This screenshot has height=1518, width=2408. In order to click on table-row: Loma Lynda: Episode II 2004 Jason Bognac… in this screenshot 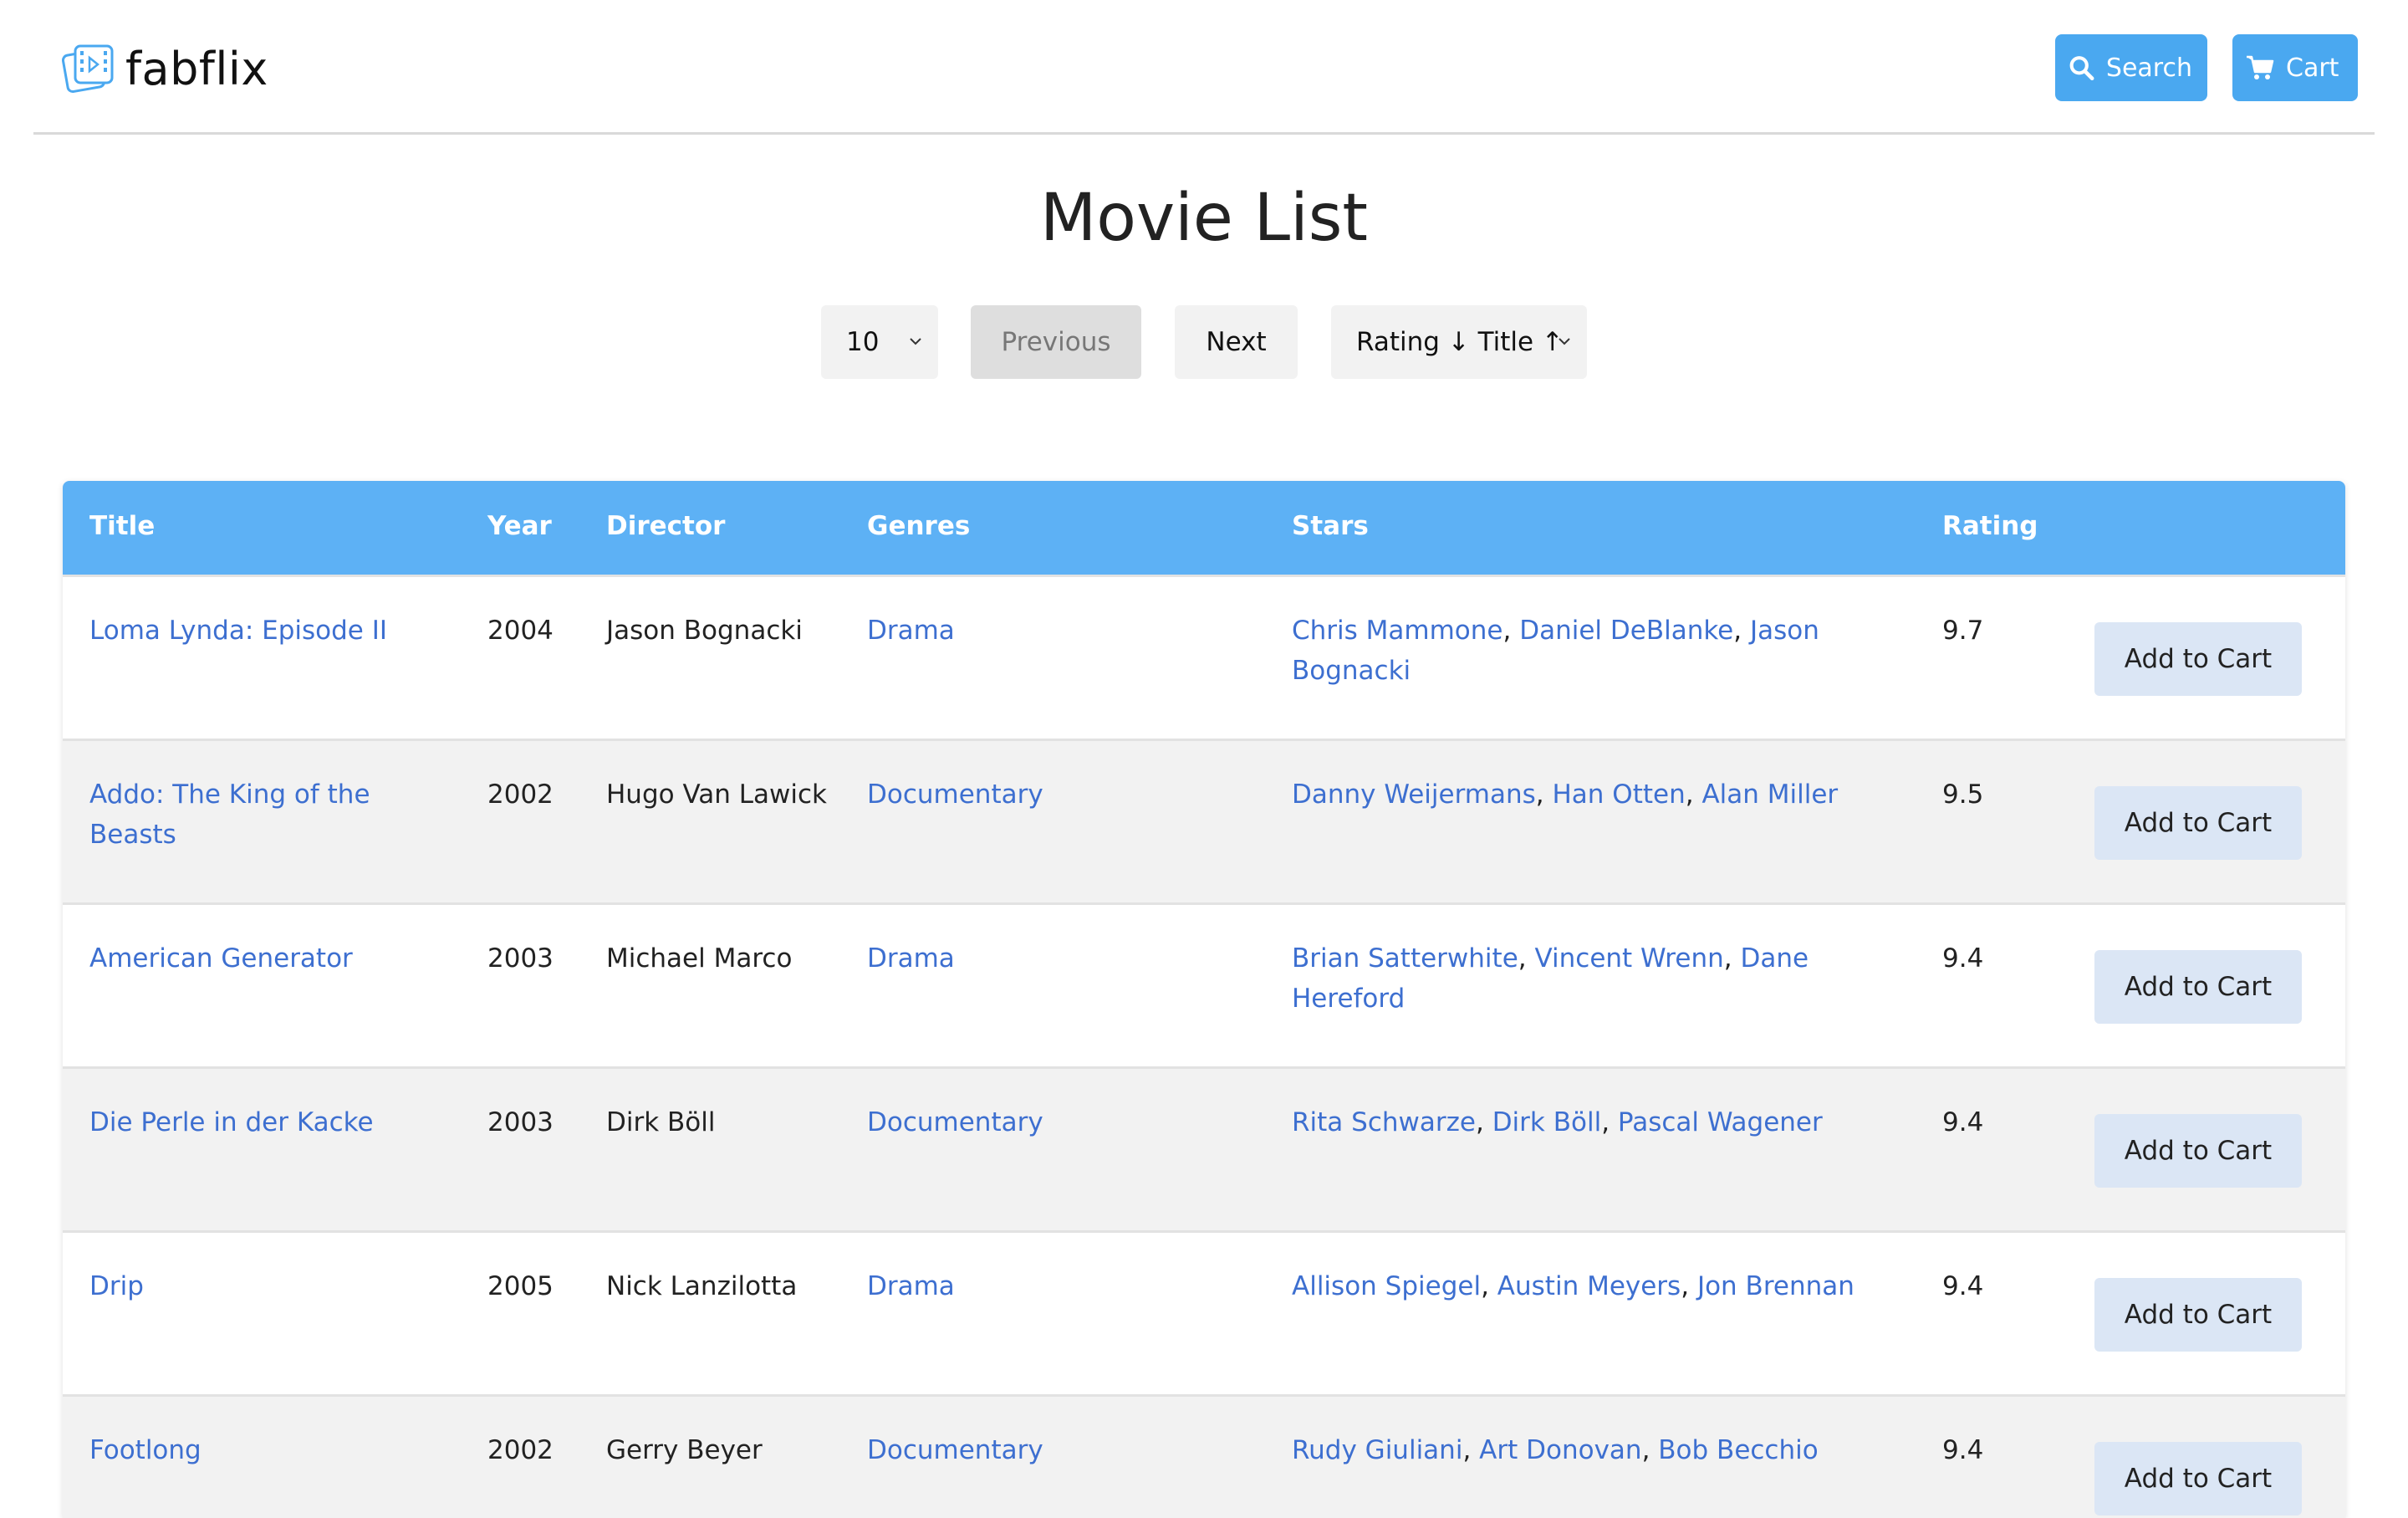, I will do `click(1204, 657)`.